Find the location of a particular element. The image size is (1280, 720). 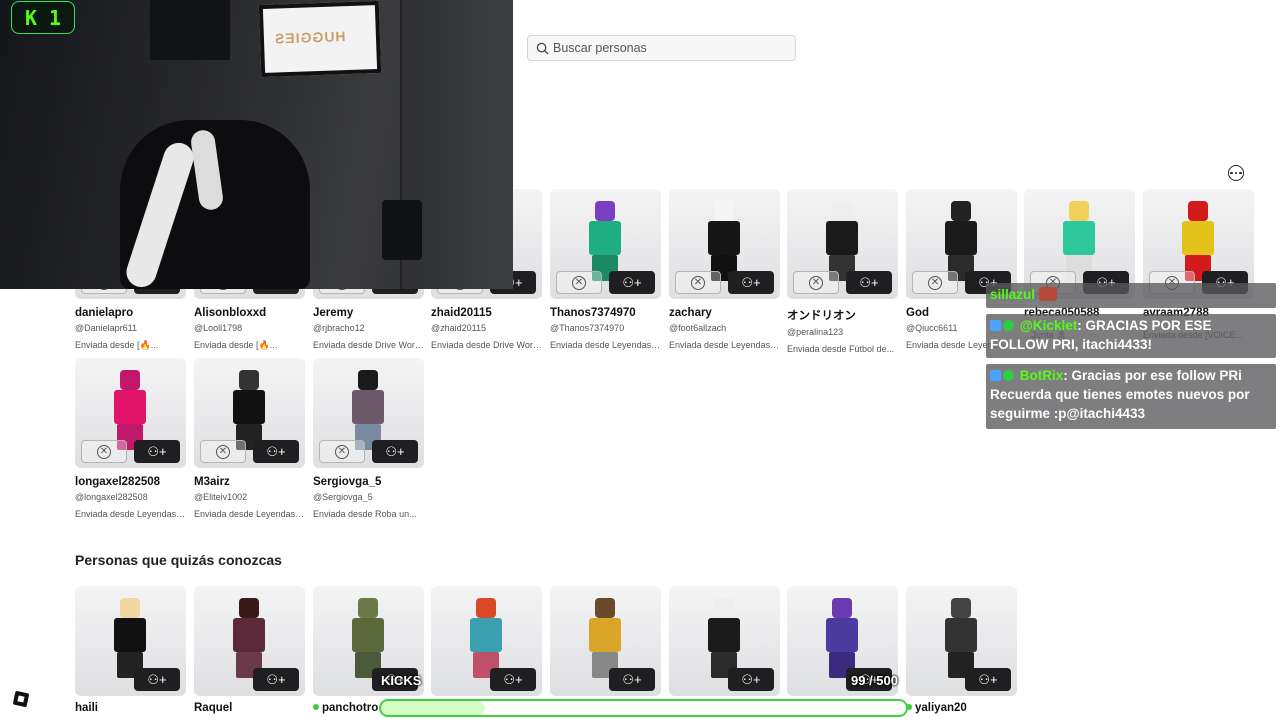

user-display-name: danielapro is located at coordinates (130, 313).